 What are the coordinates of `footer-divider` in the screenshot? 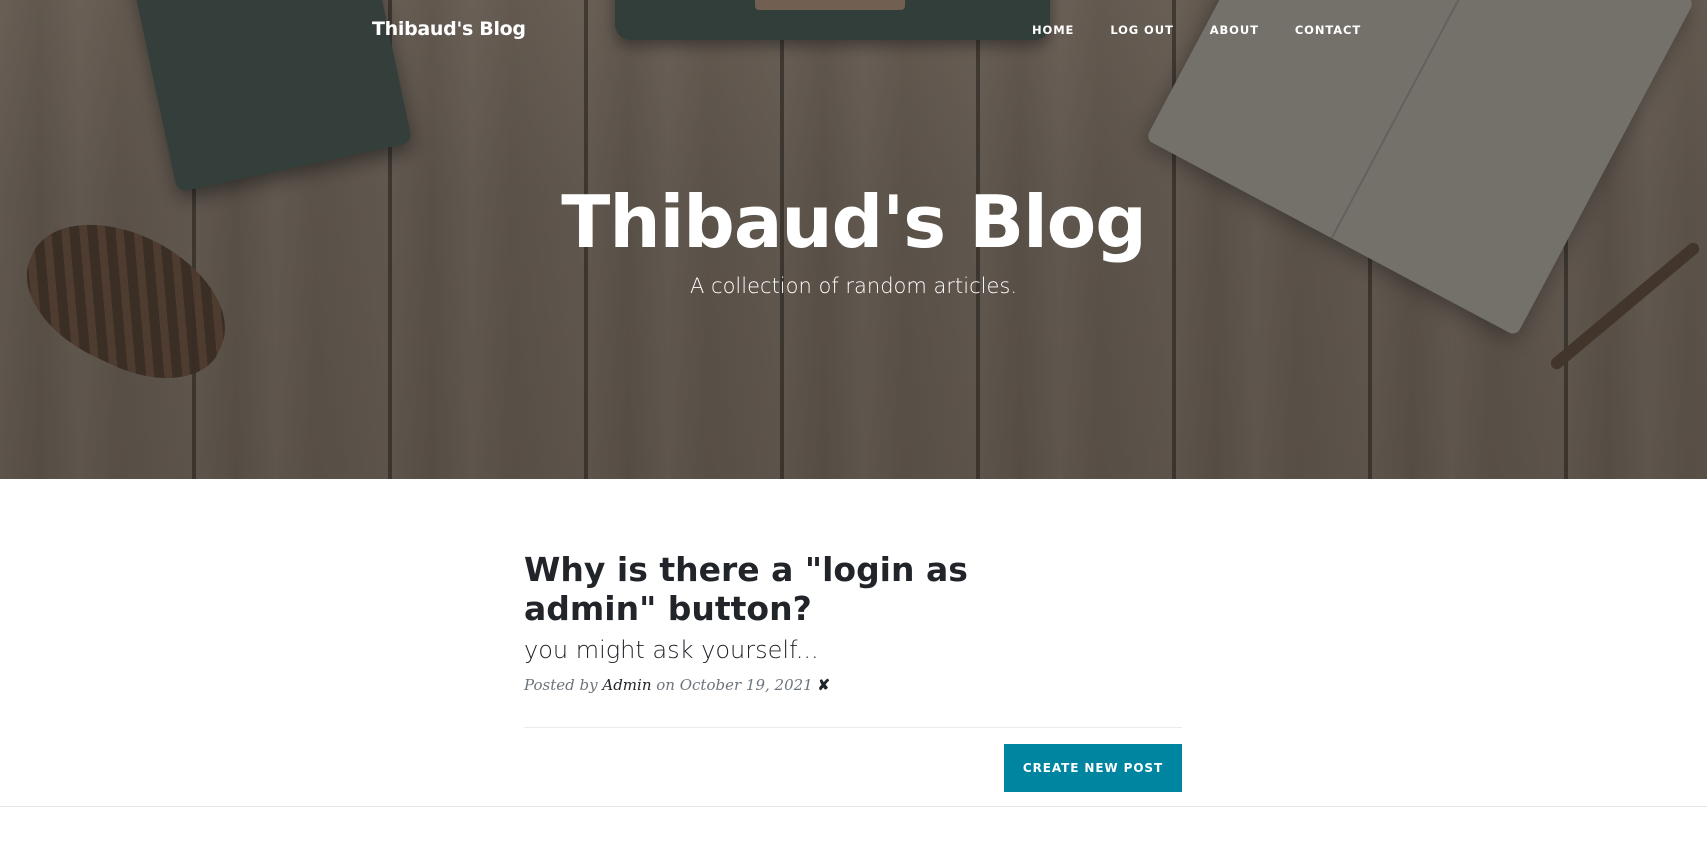 It's located at (853, 806).